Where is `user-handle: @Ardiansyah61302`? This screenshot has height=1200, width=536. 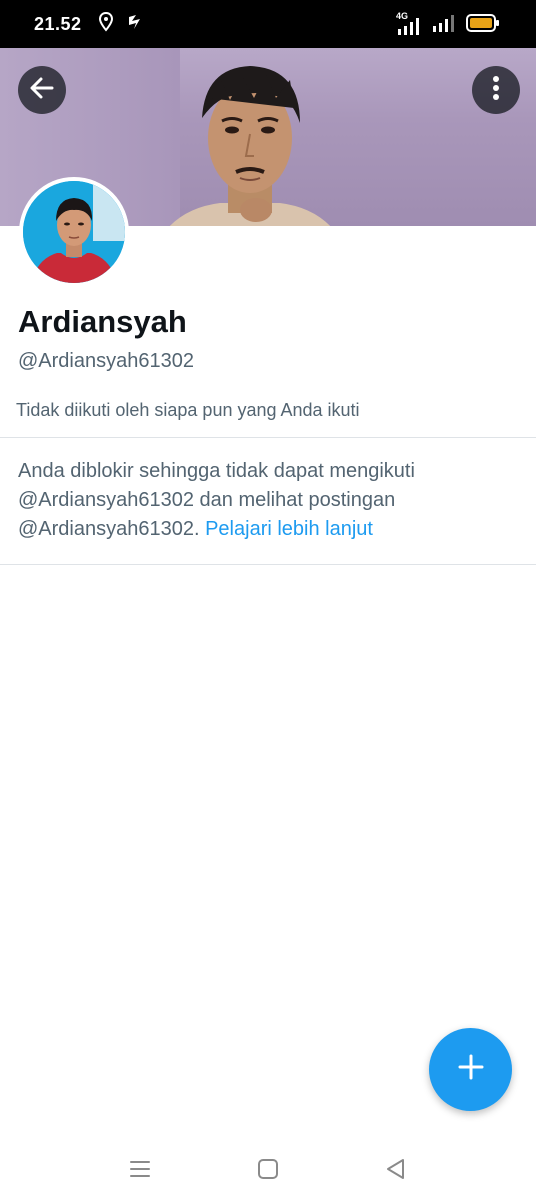 user-handle: @Ardiansyah61302 is located at coordinates (106, 361).